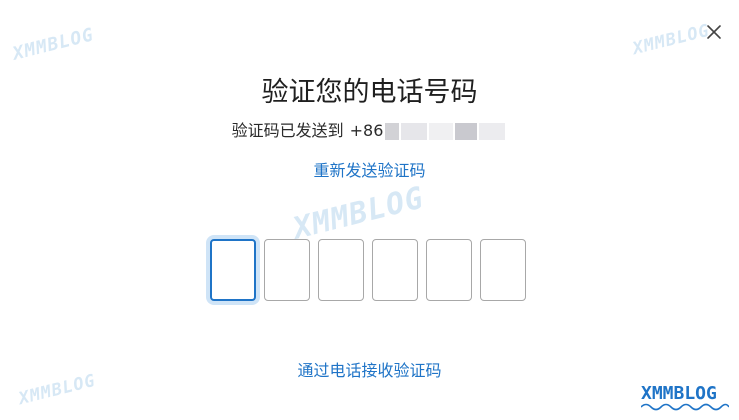  I want to click on receive-code-by-call-link: 通过电话接收验证码, so click(369, 371).